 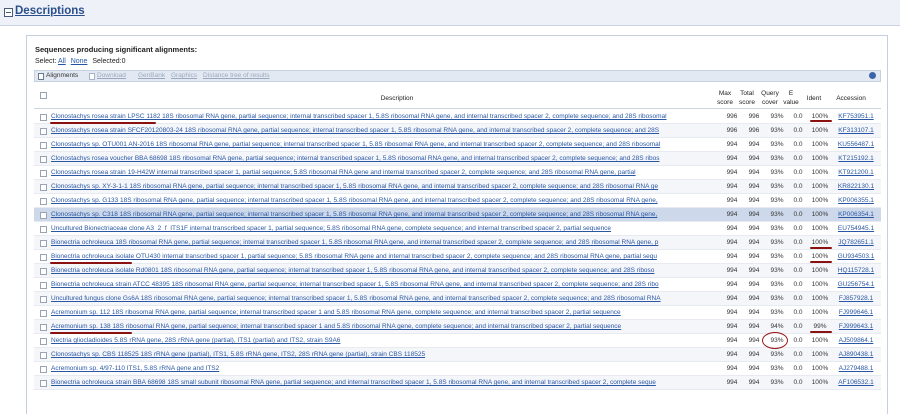 What do you see at coordinates (8, 12) in the screenshot?
I see `collapse-toggle-icon` at bounding box center [8, 12].